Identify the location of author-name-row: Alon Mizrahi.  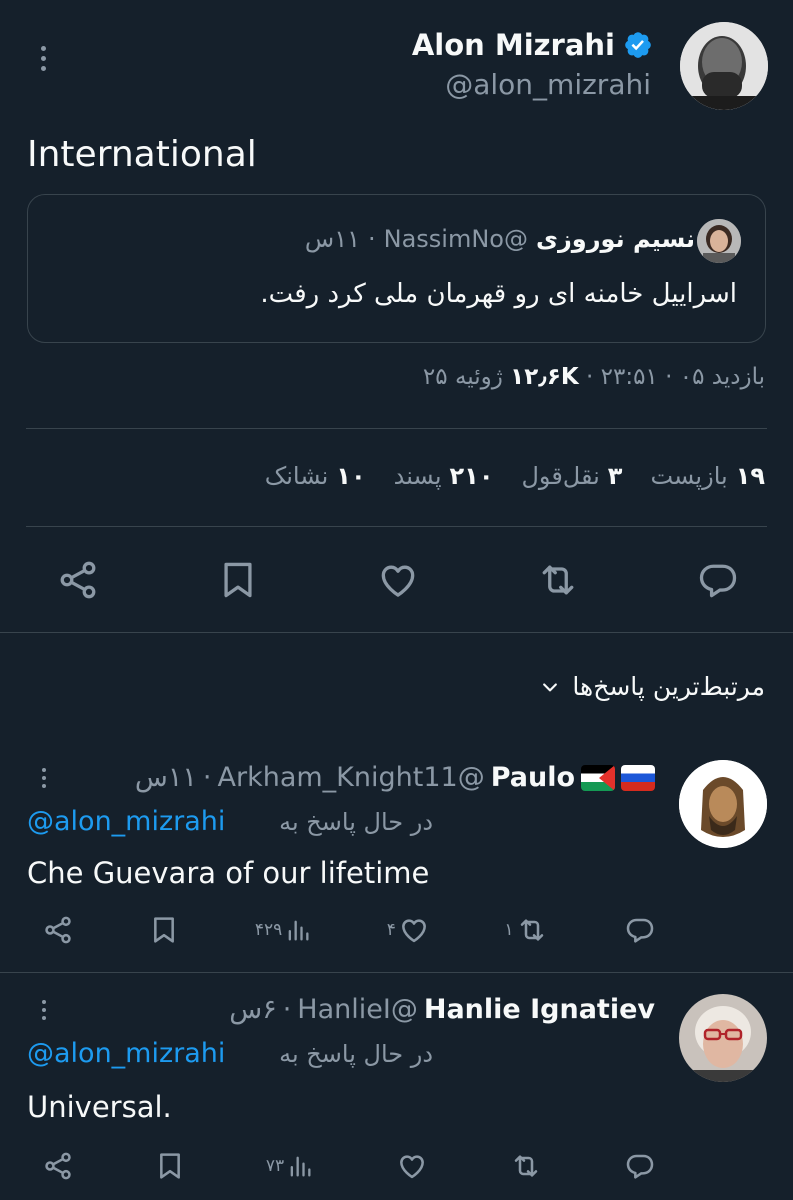
(532, 45).